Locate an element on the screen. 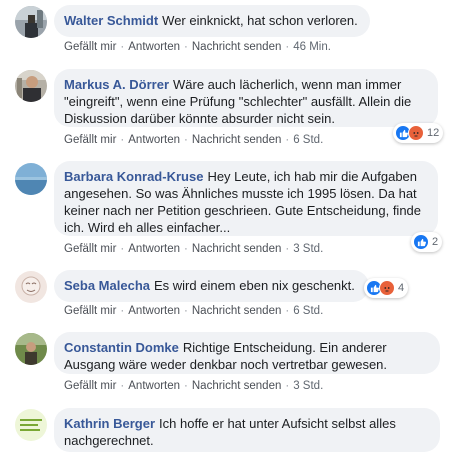 Image resolution: width=451 pixels, height=452 pixels. comment-author: Walter Schmidt is located at coordinates (111, 20).